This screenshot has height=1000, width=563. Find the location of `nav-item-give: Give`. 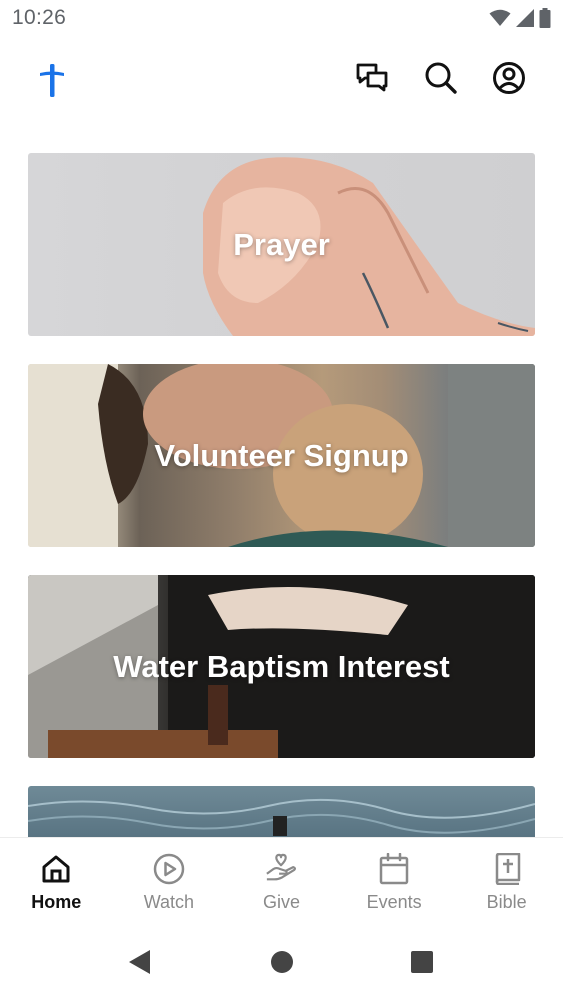

nav-item-give: Give is located at coordinates (281, 883).